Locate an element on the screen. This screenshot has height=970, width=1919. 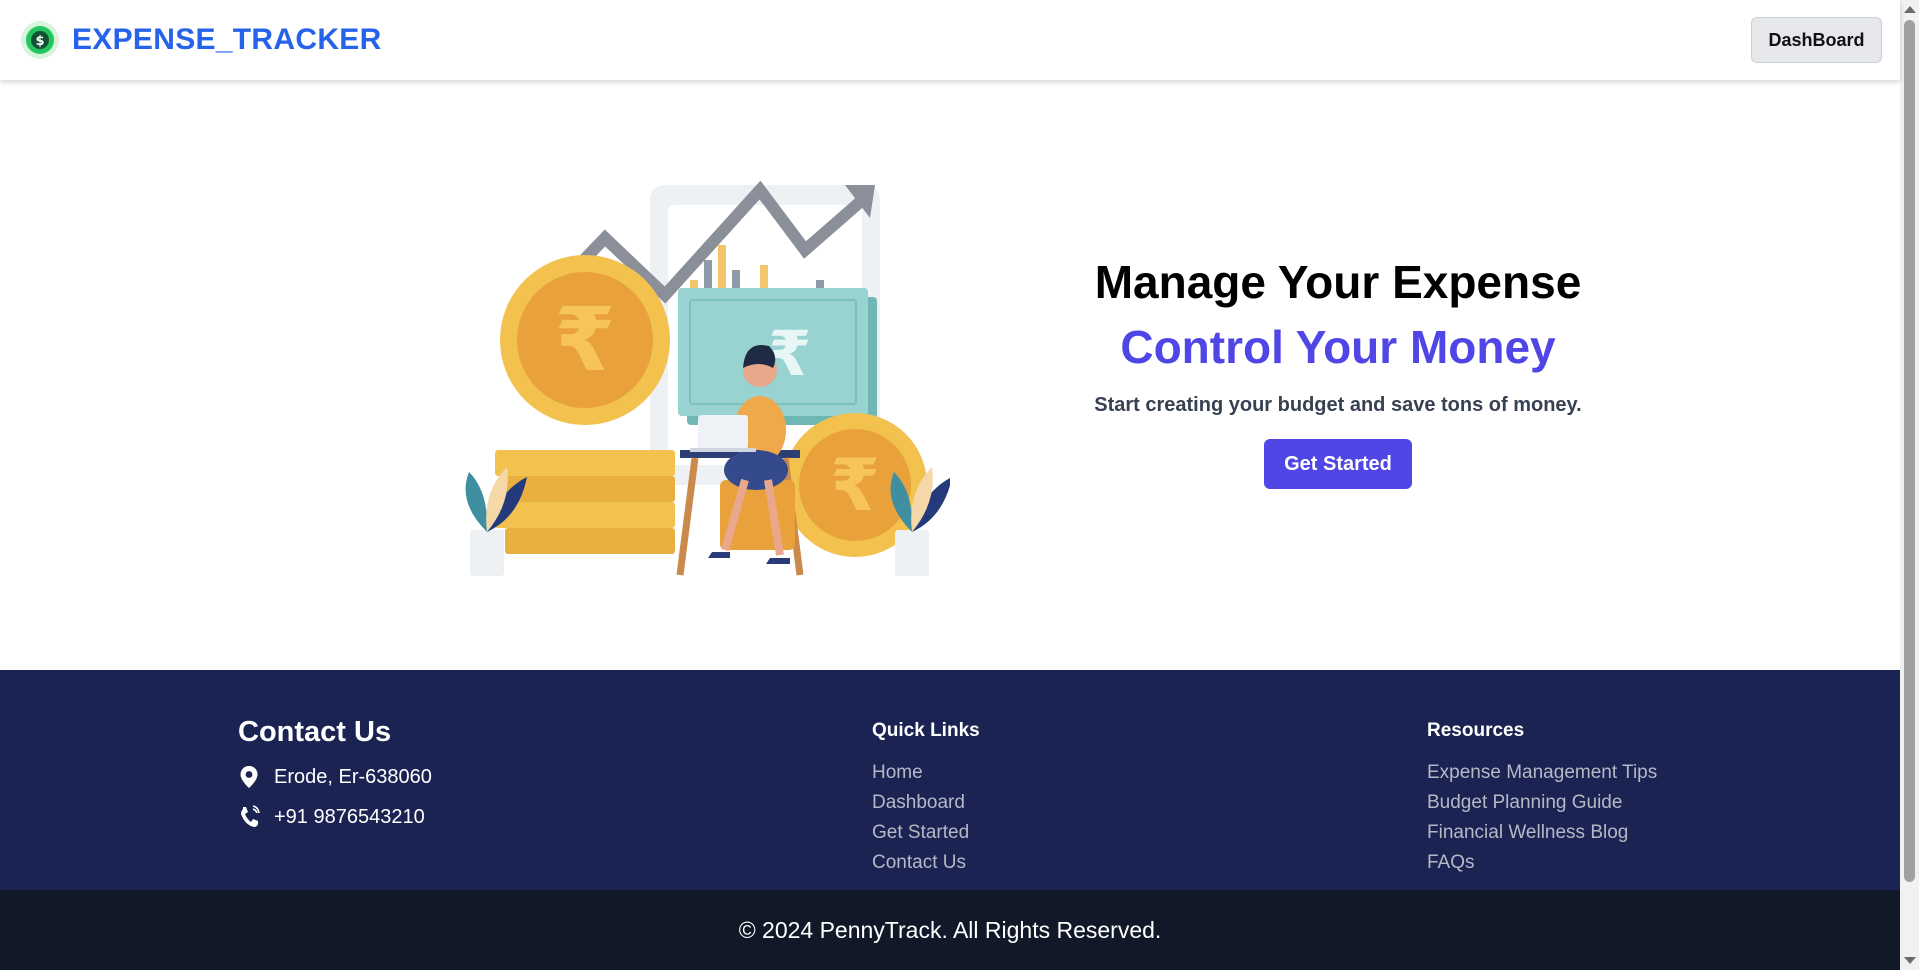
vertical-scrollbar is located at coordinates (1909, 485).